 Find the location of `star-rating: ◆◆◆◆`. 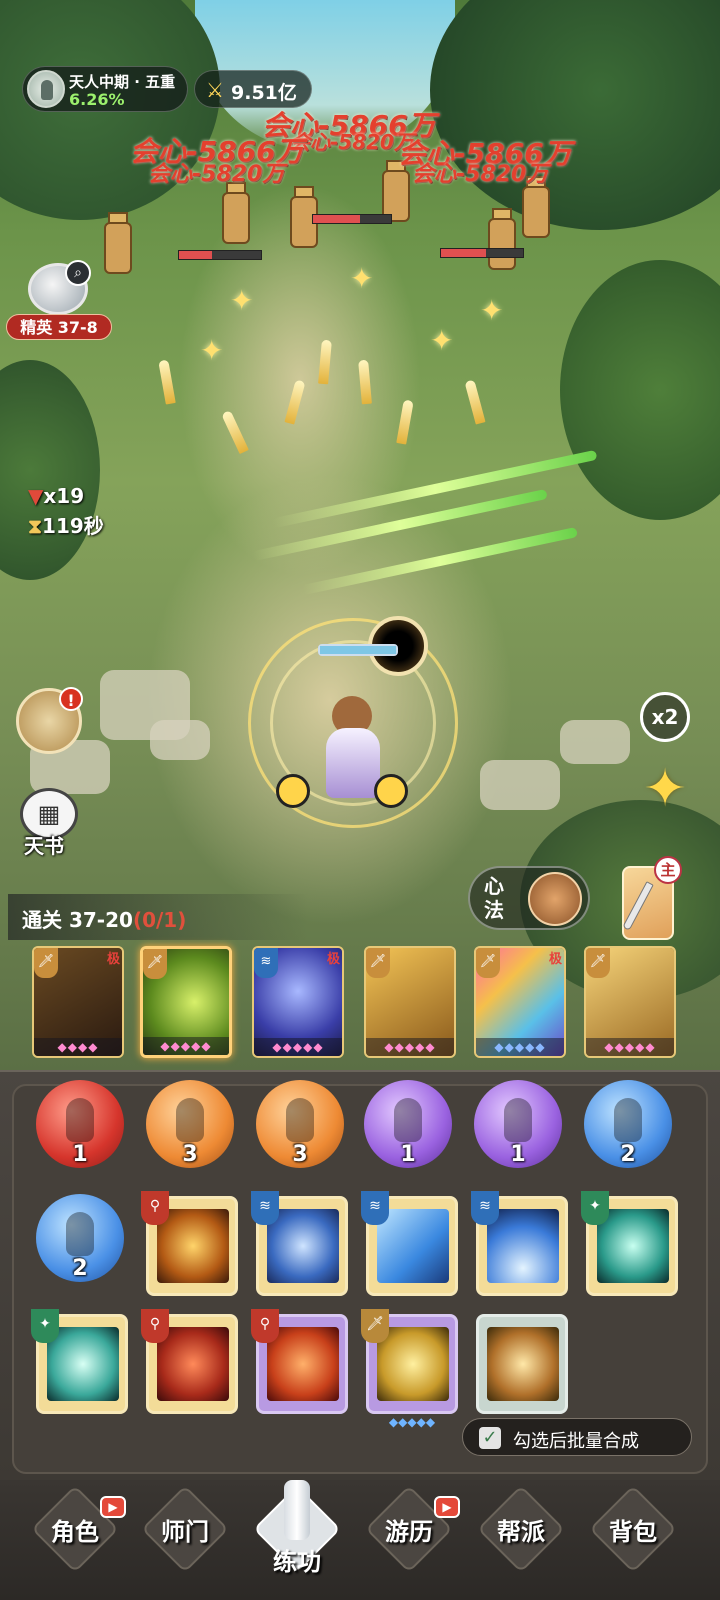

star-rating: ◆◆◆◆ is located at coordinates (78, 1047).